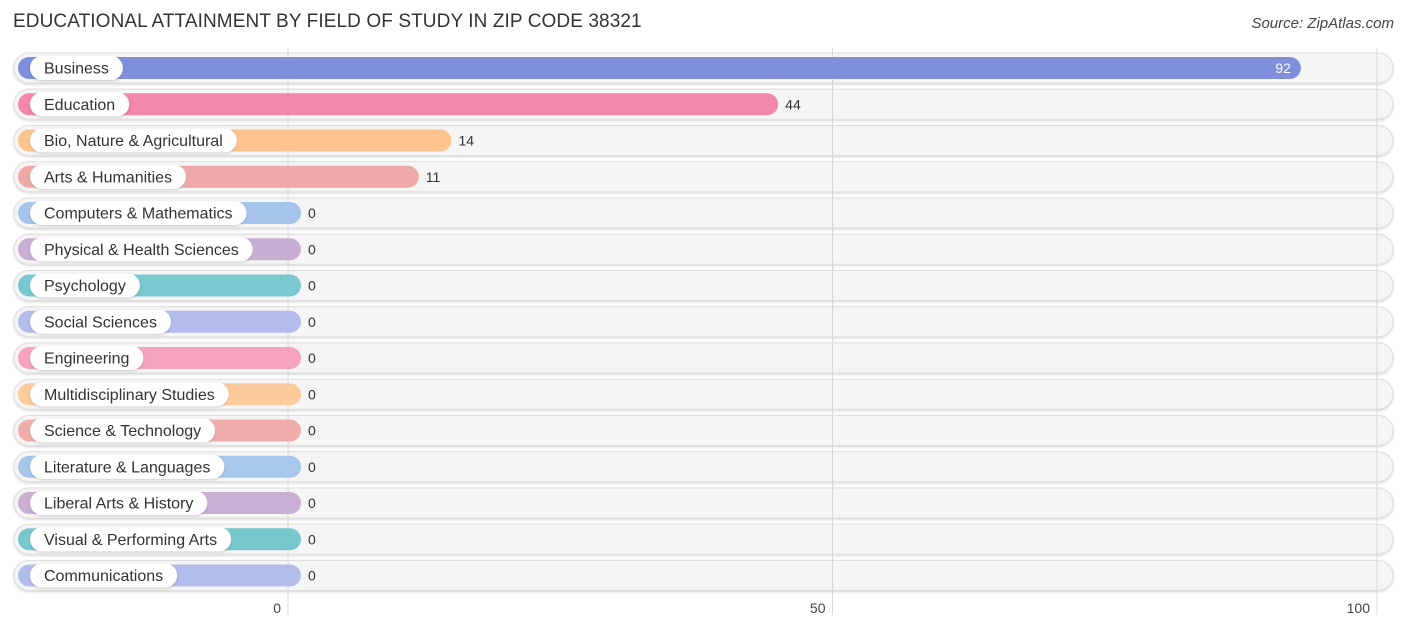  Describe the element at coordinates (127, 467) in the screenshot. I see `category-label: Literature & Languages` at that location.